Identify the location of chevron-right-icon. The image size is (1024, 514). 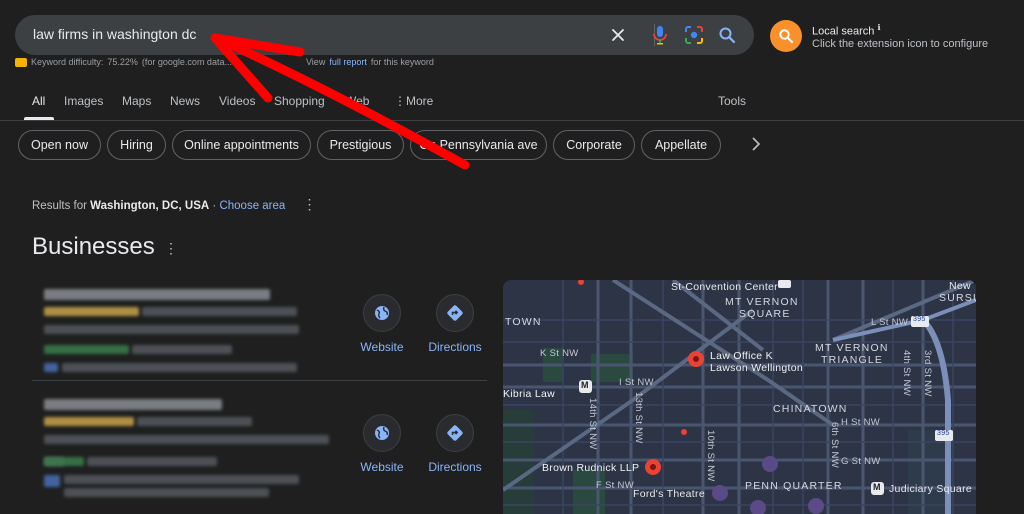
(756, 144).